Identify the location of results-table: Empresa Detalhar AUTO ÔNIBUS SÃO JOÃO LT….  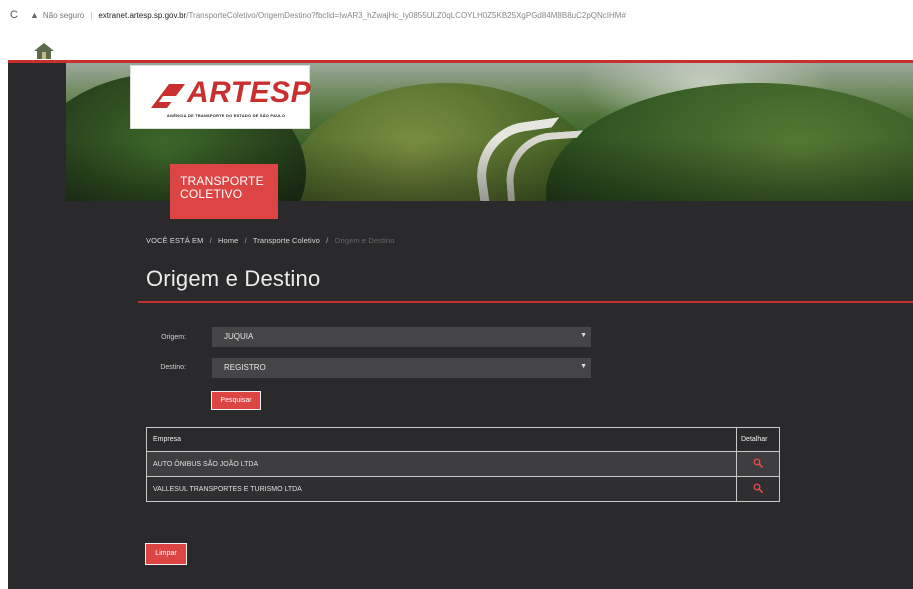
(463, 464).